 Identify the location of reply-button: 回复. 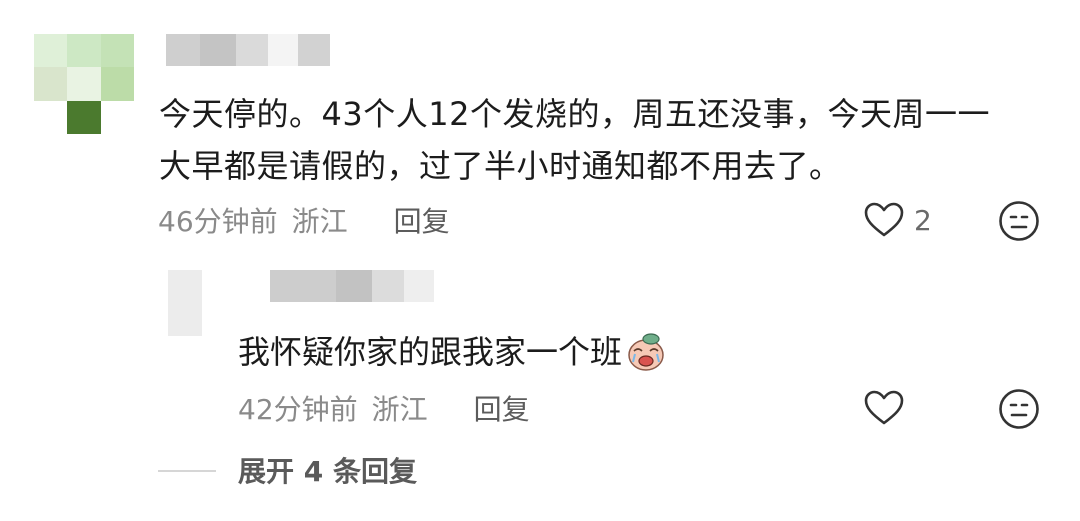
(422, 220).